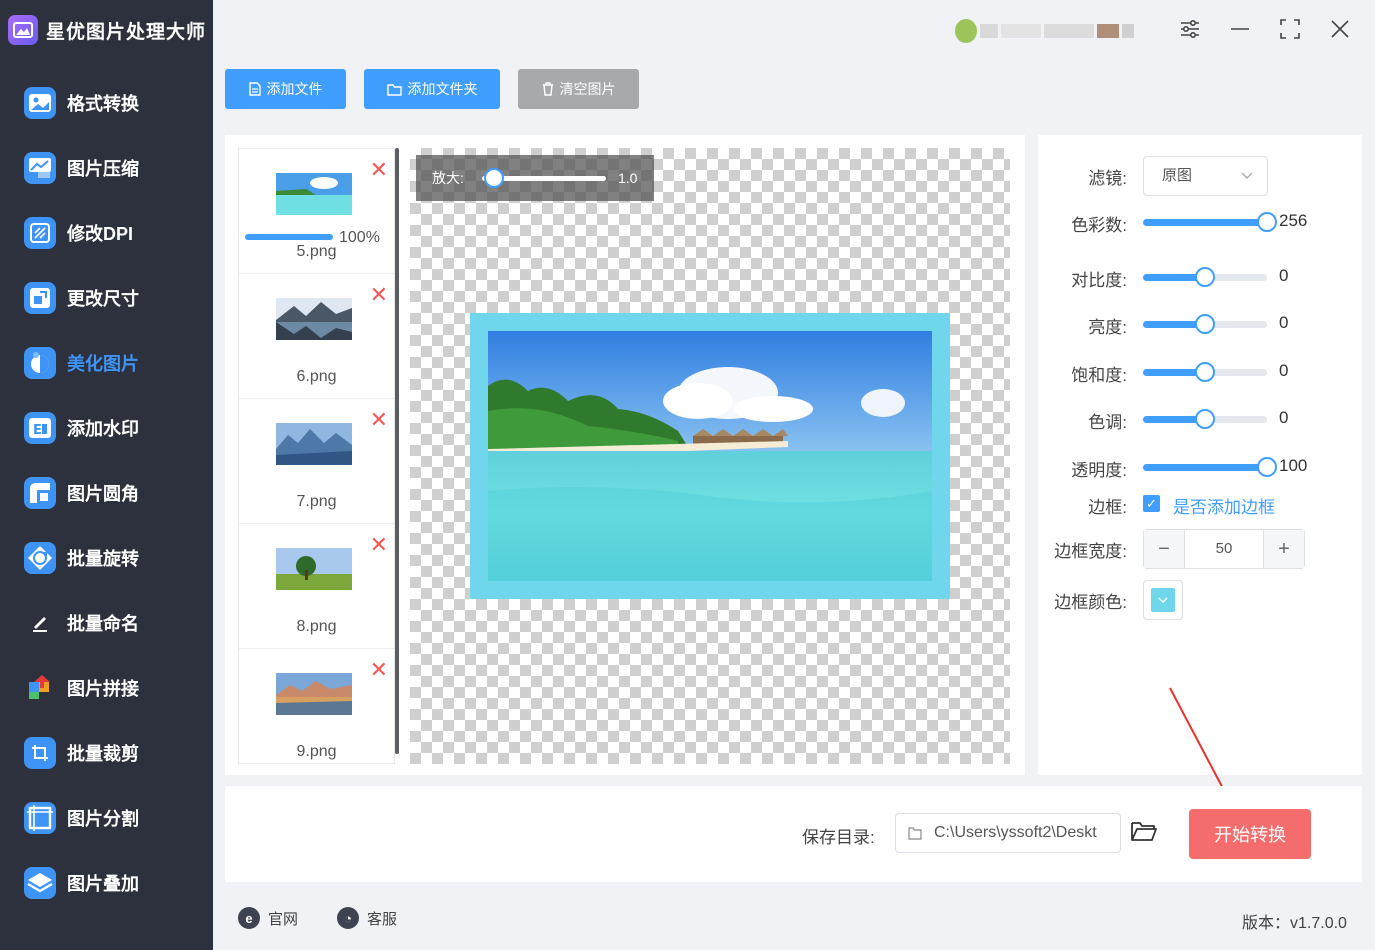 This screenshot has width=1375, height=950. Describe the element at coordinates (915, 833) in the screenshot. I see `folder-icon` at that location.